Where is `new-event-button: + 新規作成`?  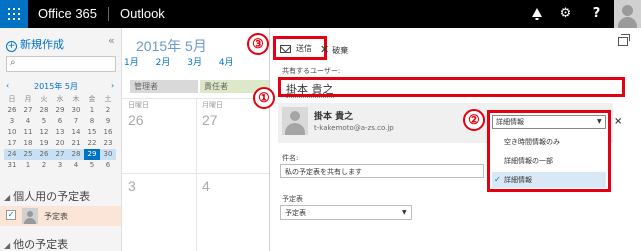
new-event-button: + 新規作成 is located at coordinates (35, 44).